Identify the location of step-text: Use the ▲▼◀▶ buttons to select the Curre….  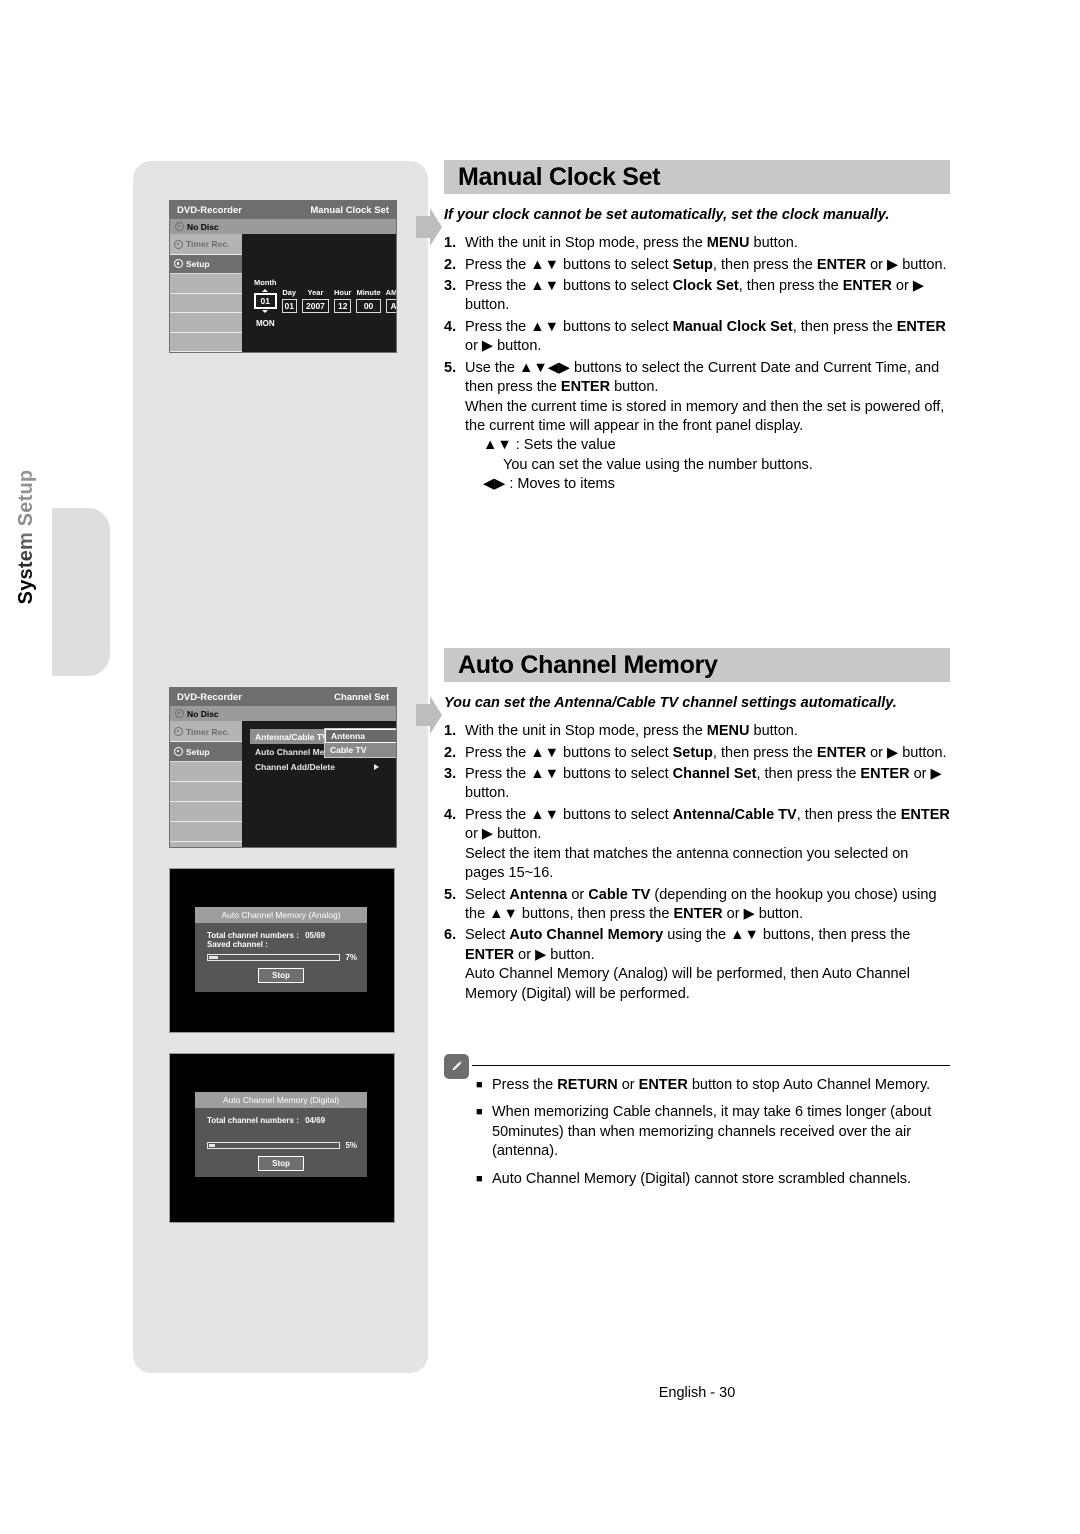
(705, 426).